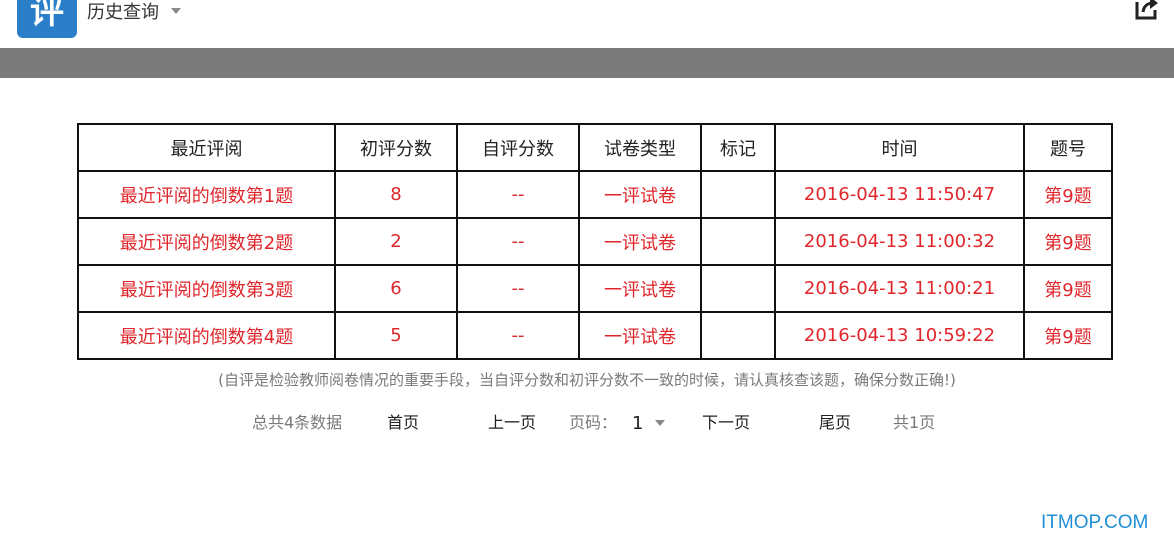  What do you see at coordinates (206, 335) in the screenshot?
I see `cell-recent: 最近评阅的倒数第4题` at bounding box center [206, 335].